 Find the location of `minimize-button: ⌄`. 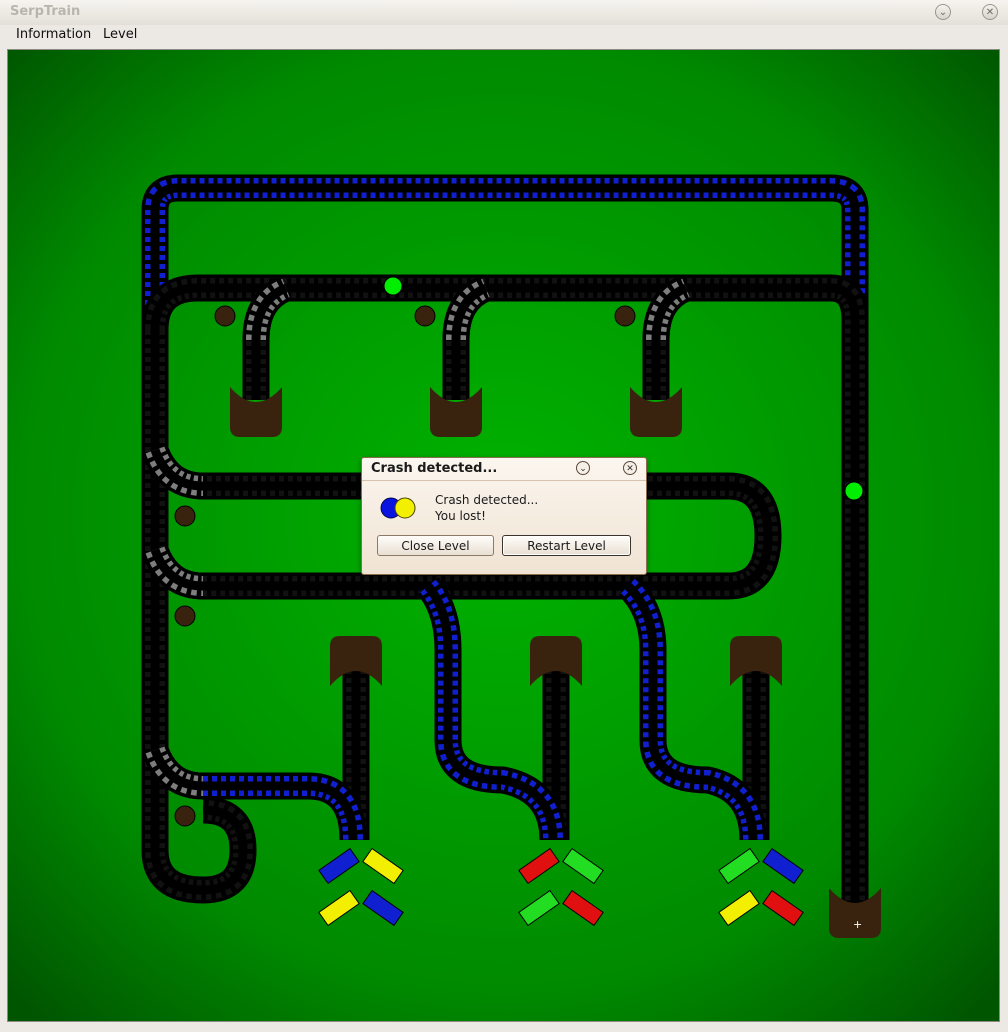

minimize-button: ⌄ is located at coordinates (943, 12).